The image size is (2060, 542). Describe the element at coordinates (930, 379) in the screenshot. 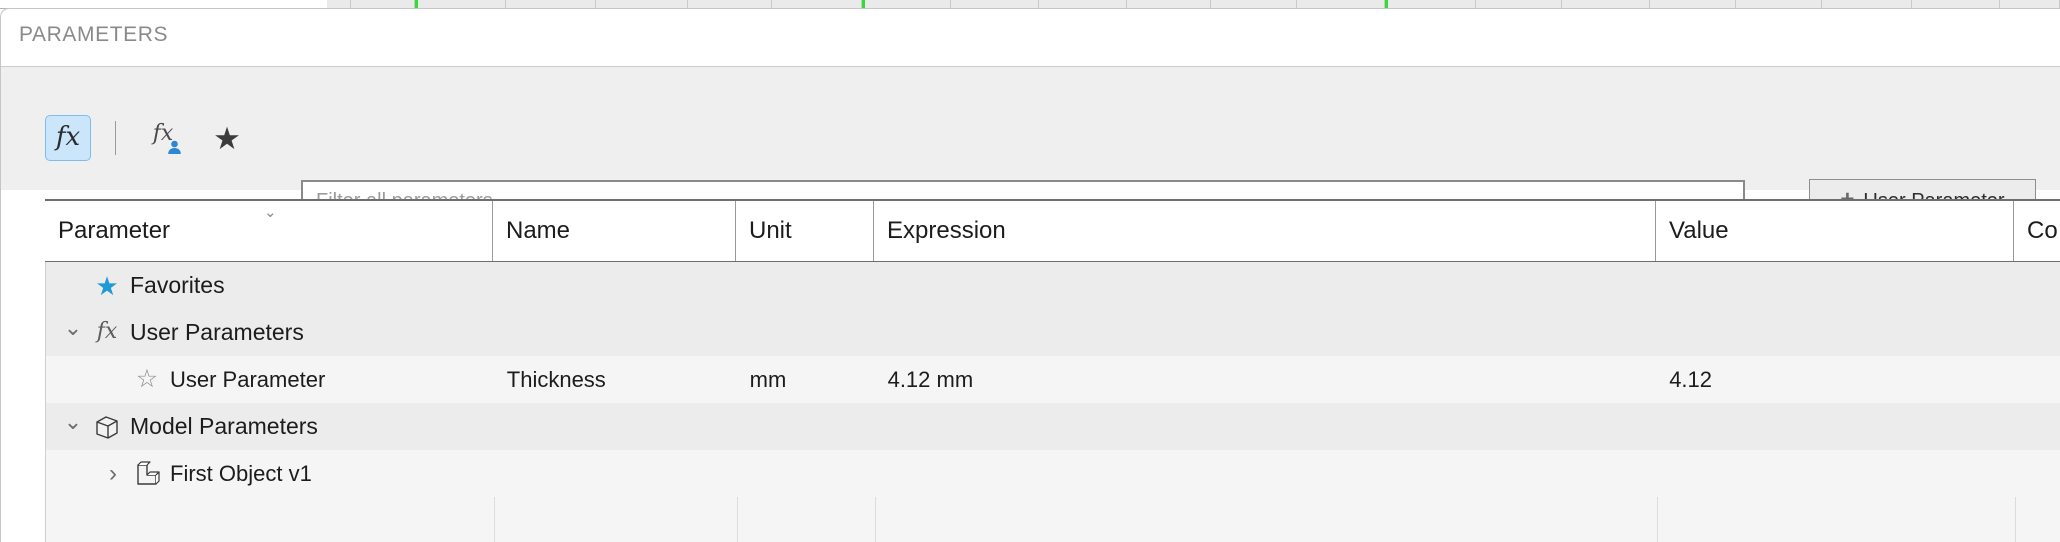

I see `cell-expression: 4.12 mm` at that location.